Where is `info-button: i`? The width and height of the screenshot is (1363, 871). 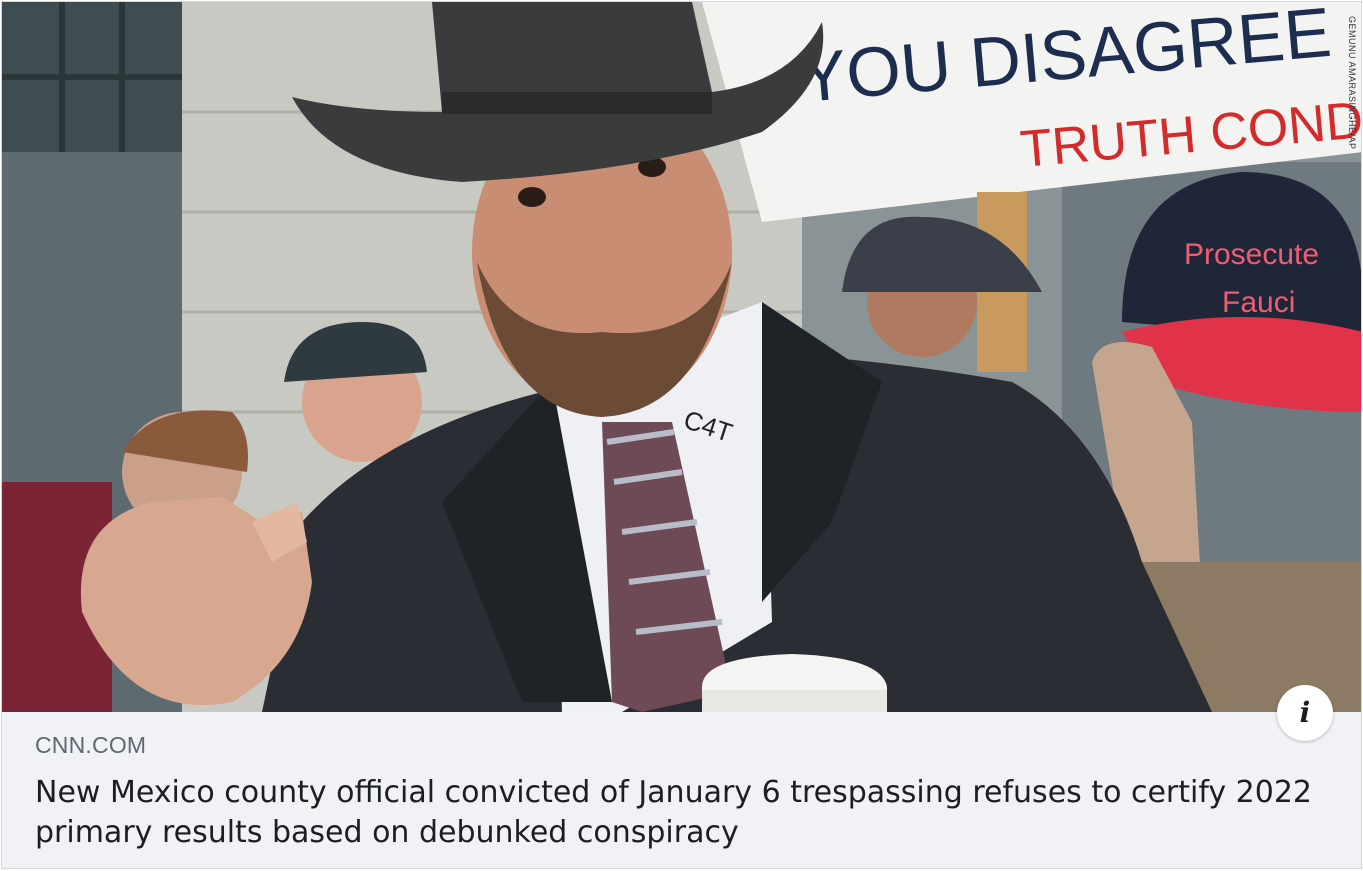 info-button: i is located at coordinates (1305, 713).